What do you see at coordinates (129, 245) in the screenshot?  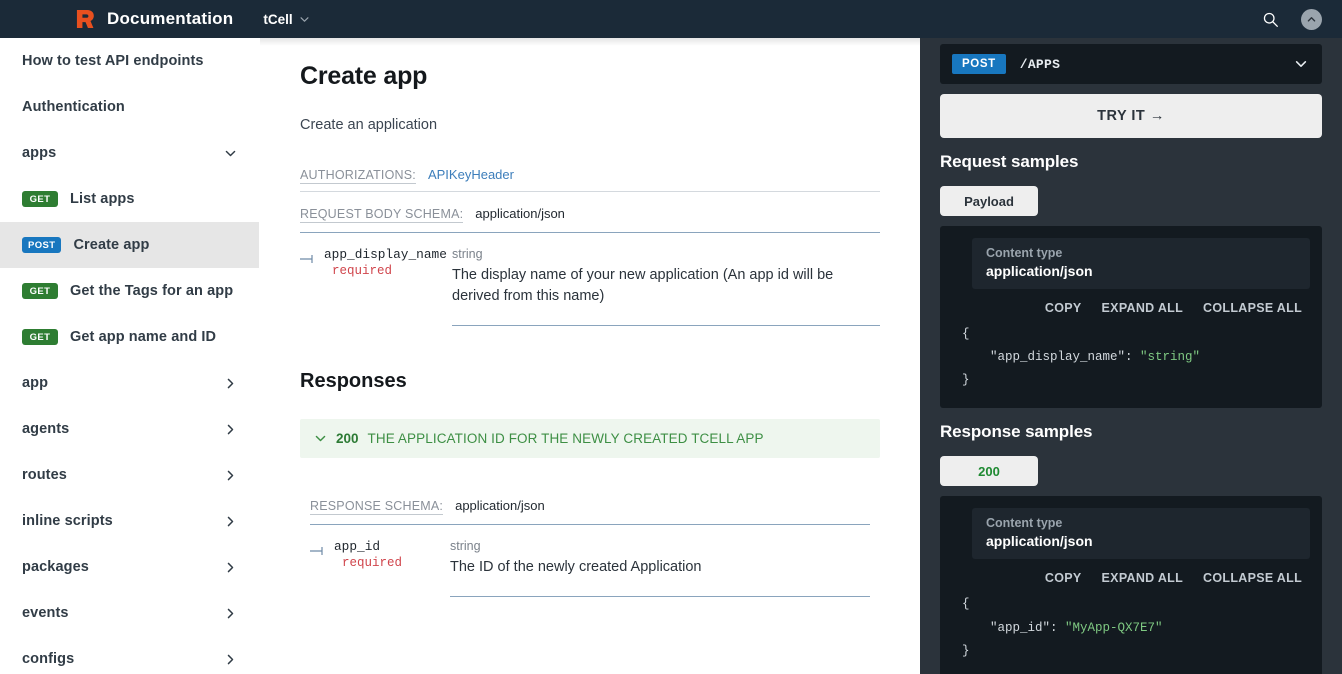 I see `sidebar-item-create-app: POST Create app` at bounding box center [129, 245].